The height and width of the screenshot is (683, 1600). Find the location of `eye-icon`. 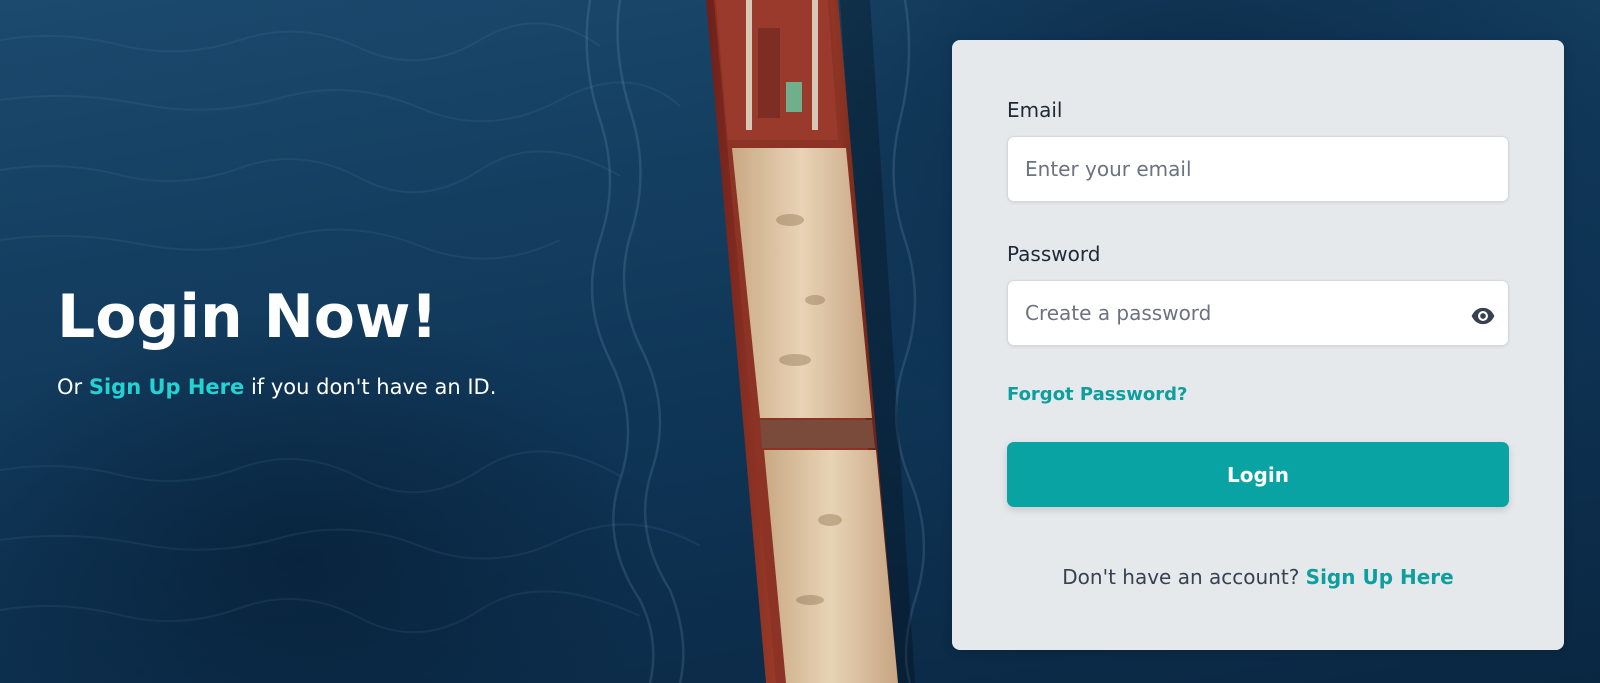

eye-icon is located at coordinates (1483, 316).